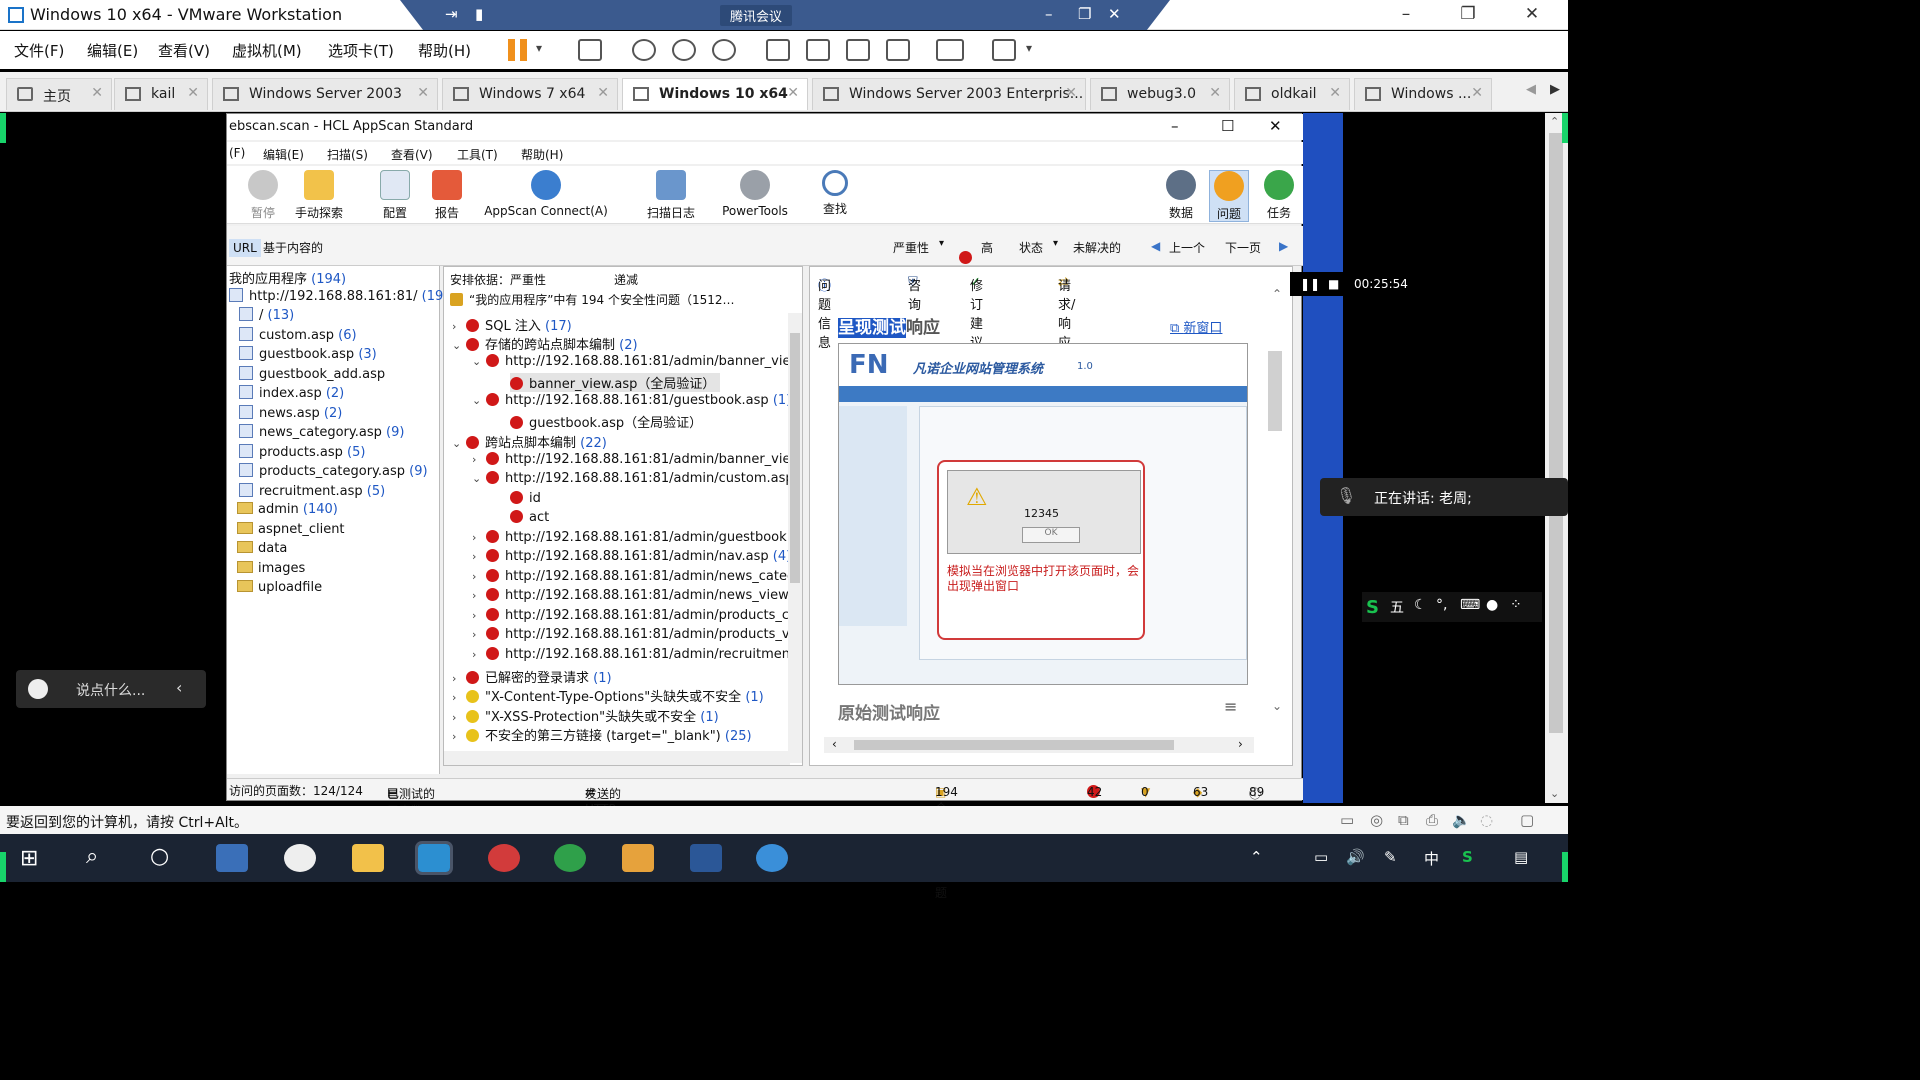  I want to click on issue-group-login: › 已解密的登录请求 (1), so click(532, 676).